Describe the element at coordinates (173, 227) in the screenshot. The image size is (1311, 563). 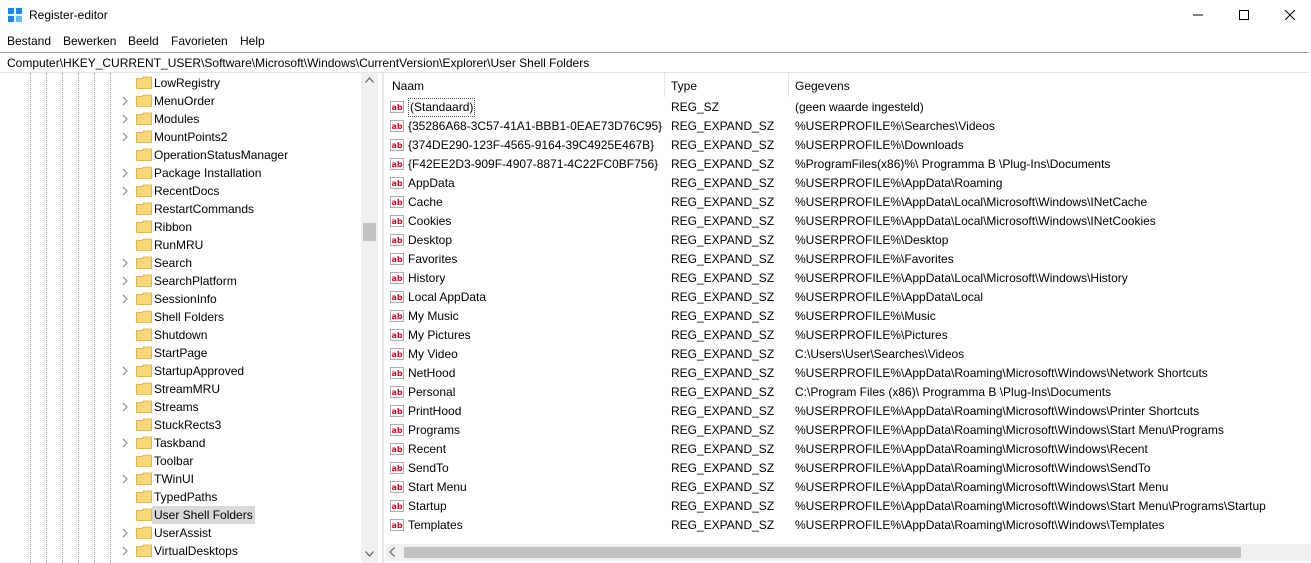
I see `tree-item-label: Ribbon` at that location.